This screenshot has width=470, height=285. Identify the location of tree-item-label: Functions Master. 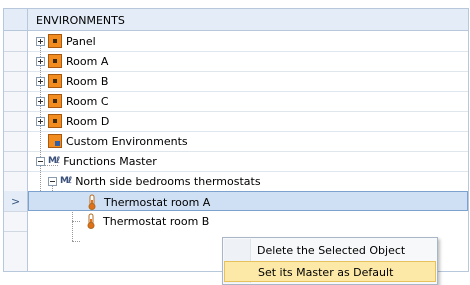
(110, 161).